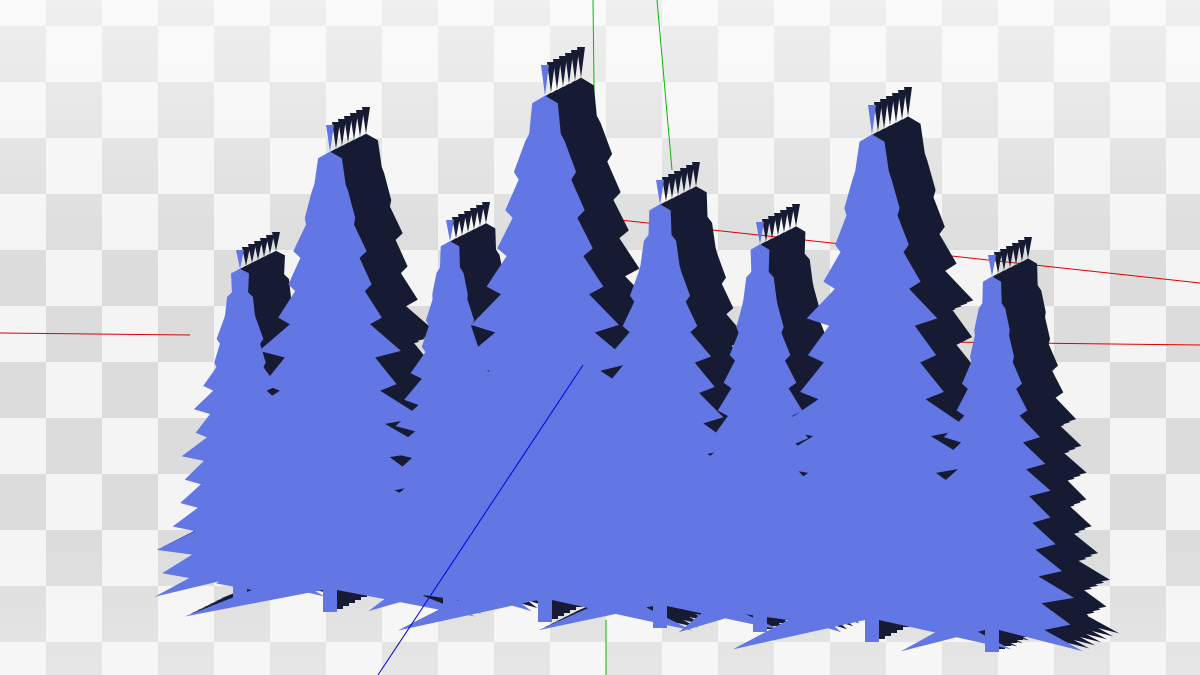  What do you see at coordinates (664, 85) in the screenshot?
I see `y-axis-line` at bounding box center [664, 85].